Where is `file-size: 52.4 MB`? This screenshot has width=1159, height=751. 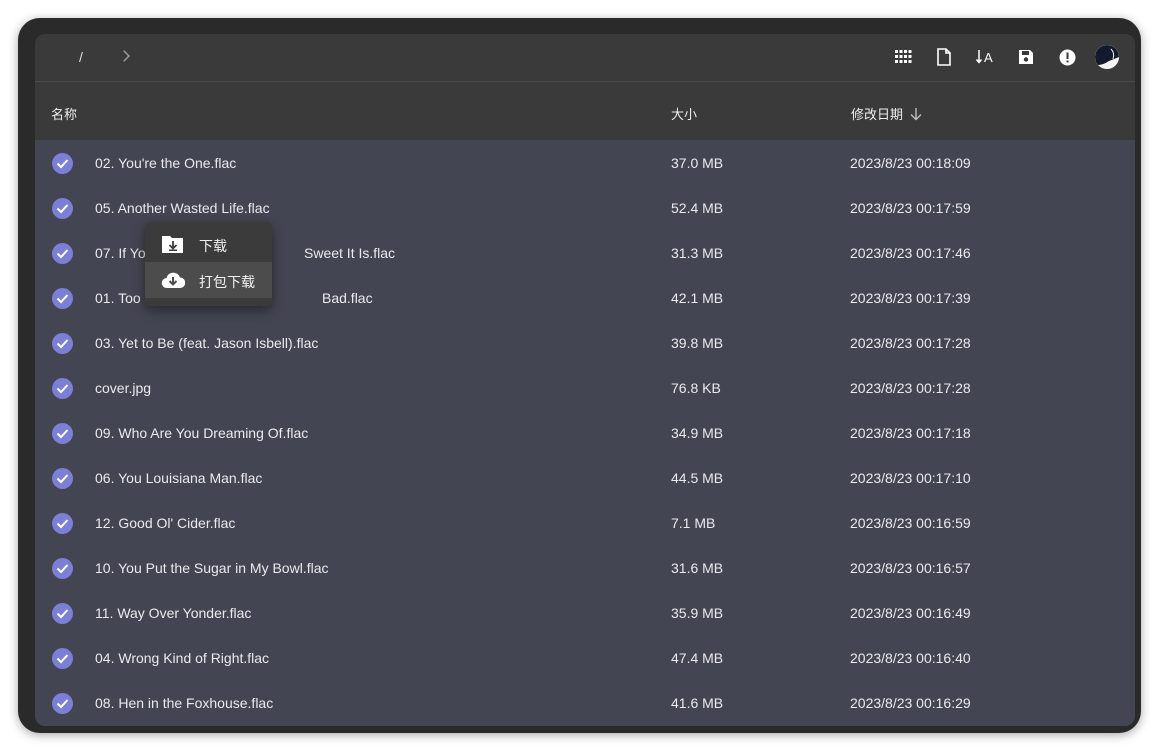 file-size: 52.4 MB is located at coordinates (697, 208).